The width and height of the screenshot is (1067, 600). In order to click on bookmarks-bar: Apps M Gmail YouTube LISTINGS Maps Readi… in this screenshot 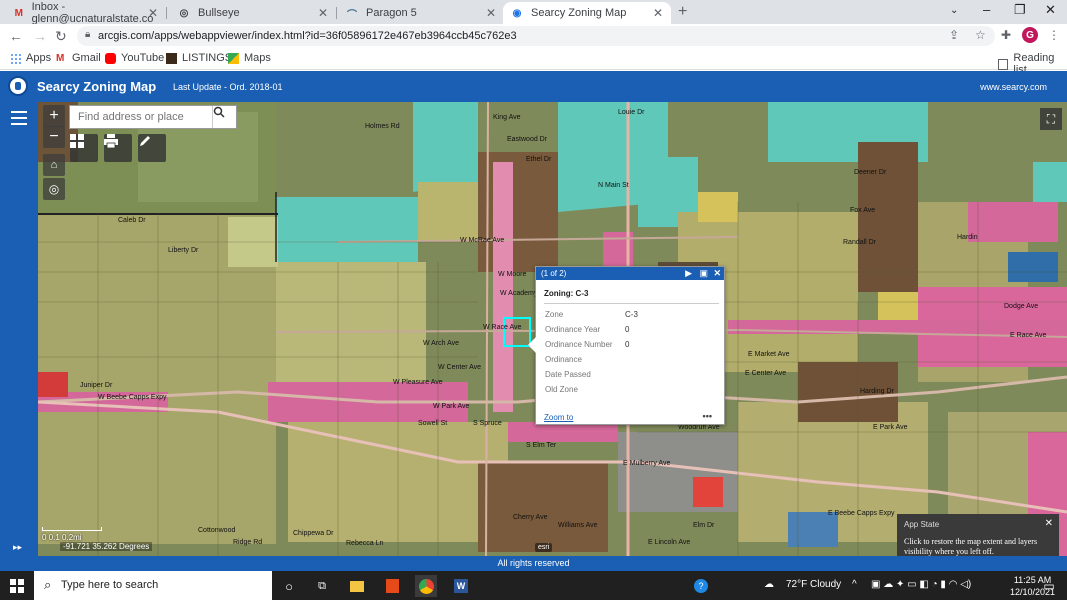, I will do `click(533, 62)`.